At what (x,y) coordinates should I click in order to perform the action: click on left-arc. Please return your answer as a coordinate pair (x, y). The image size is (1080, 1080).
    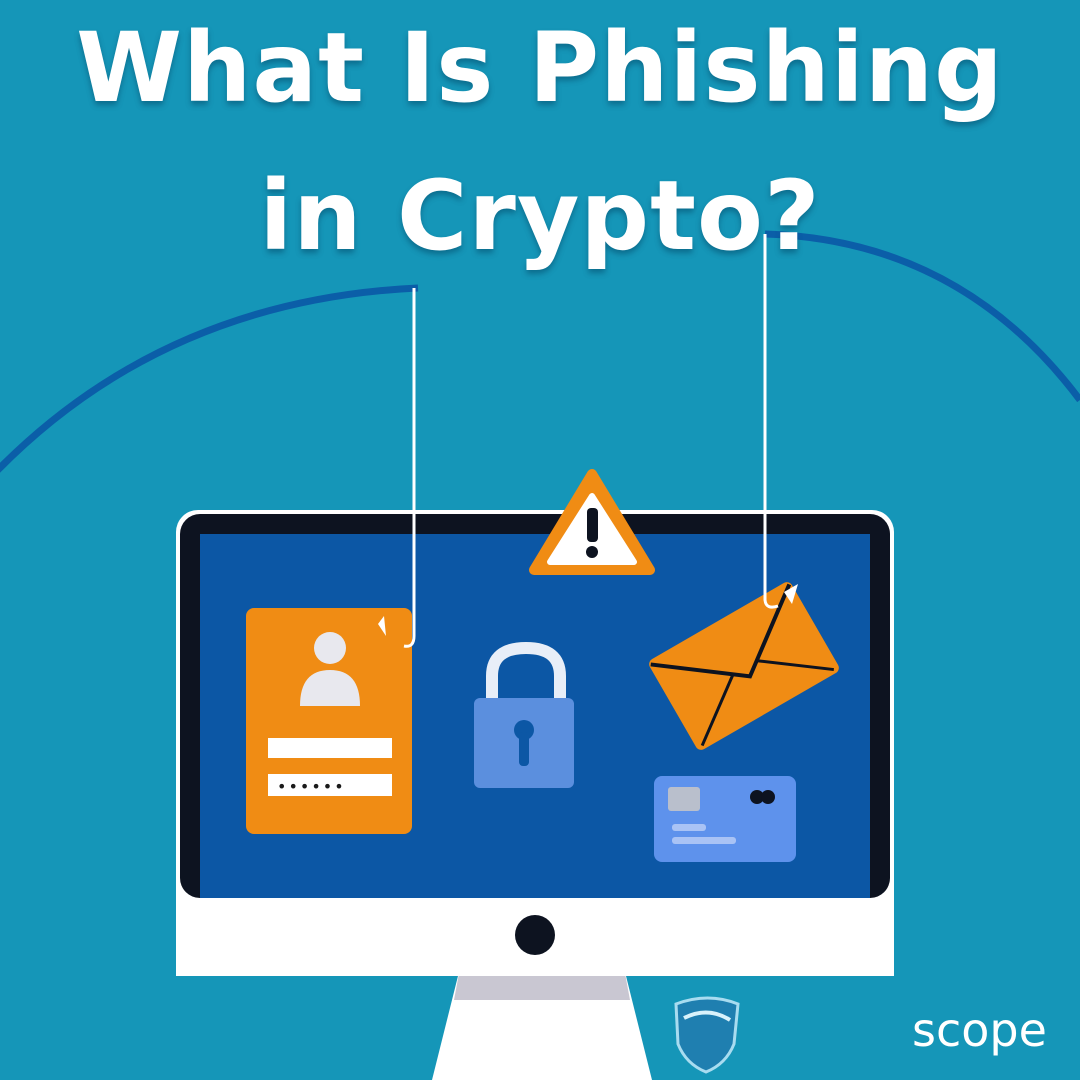
    Looking at the image, I should click on (209, 378).